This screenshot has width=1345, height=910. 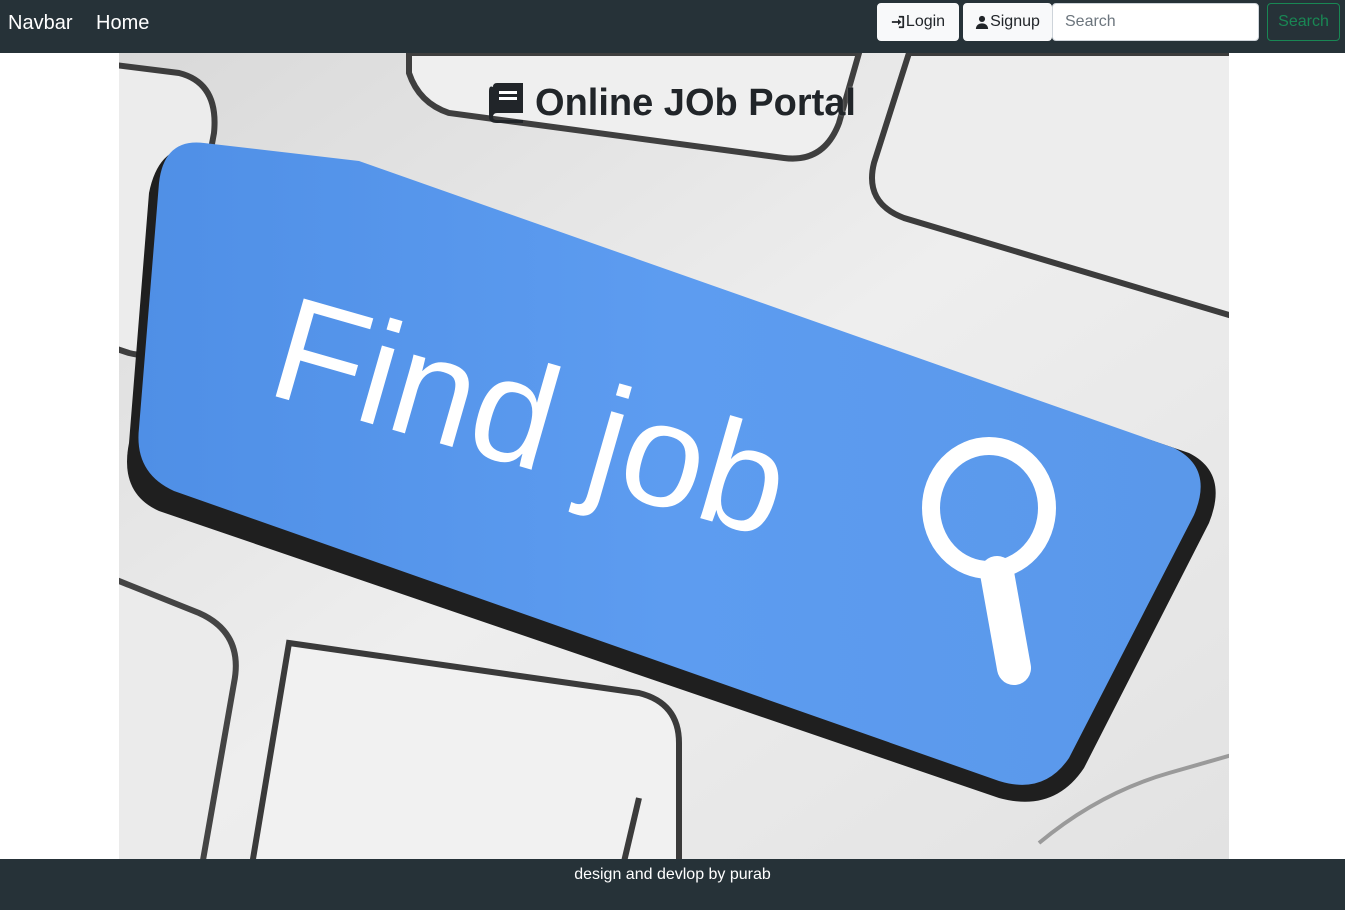 What do you see at coordinates (672, 26) in the screenshot?
I see `navbar: Navbar Home Login Signup Search` at bounding box center [672, 26].